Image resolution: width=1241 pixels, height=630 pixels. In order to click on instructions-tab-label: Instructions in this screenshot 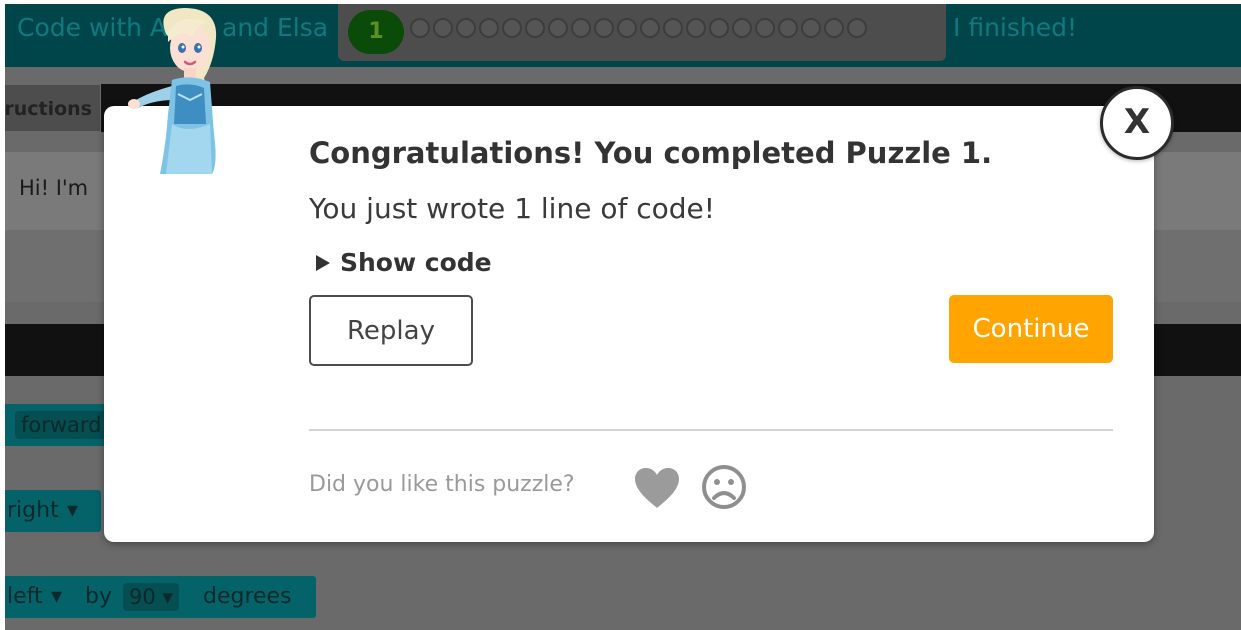, I will do `click(48, 109)`.